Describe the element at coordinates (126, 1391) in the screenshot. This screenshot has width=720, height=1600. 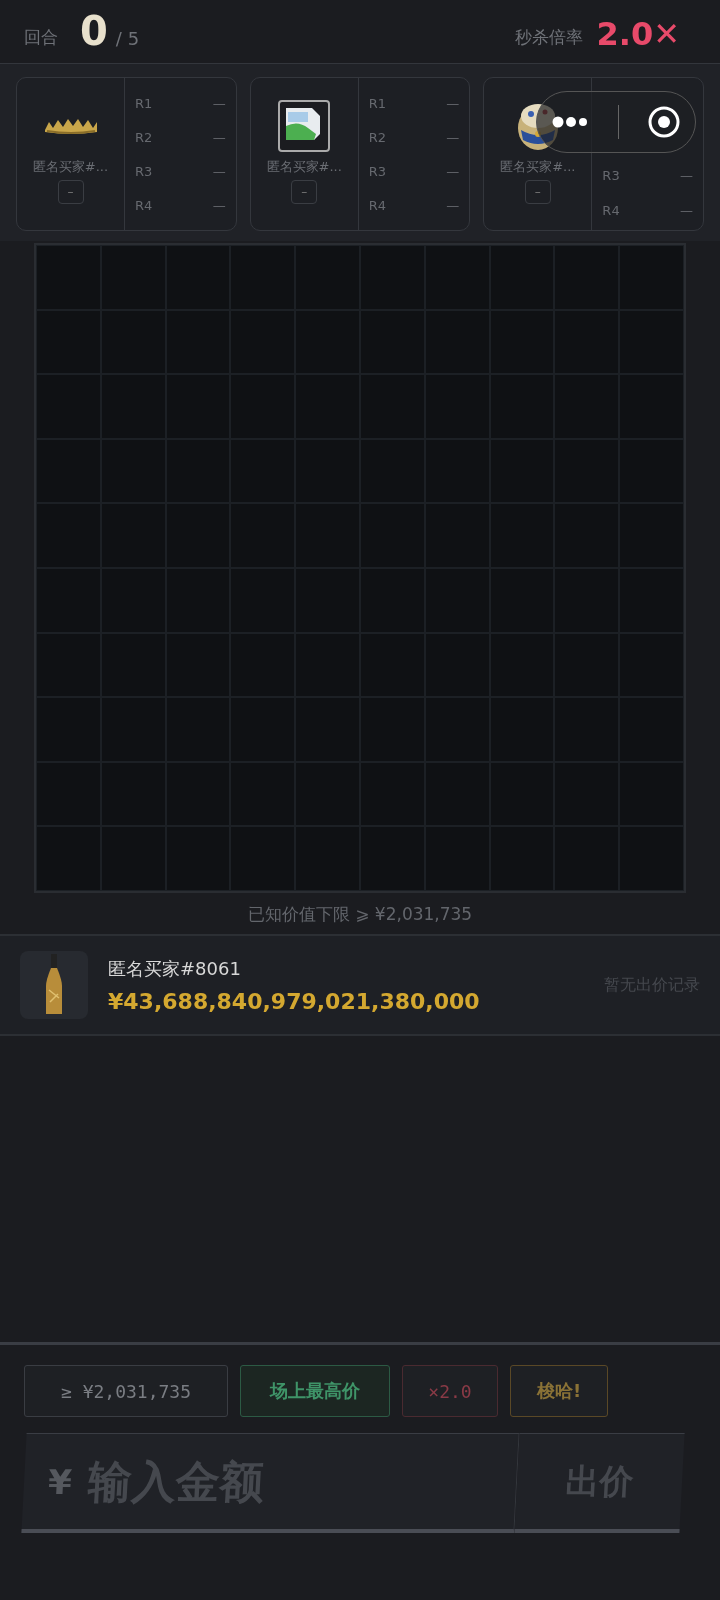
I see `quick-bid-button: ≥ ¥2,031,735` at that location.